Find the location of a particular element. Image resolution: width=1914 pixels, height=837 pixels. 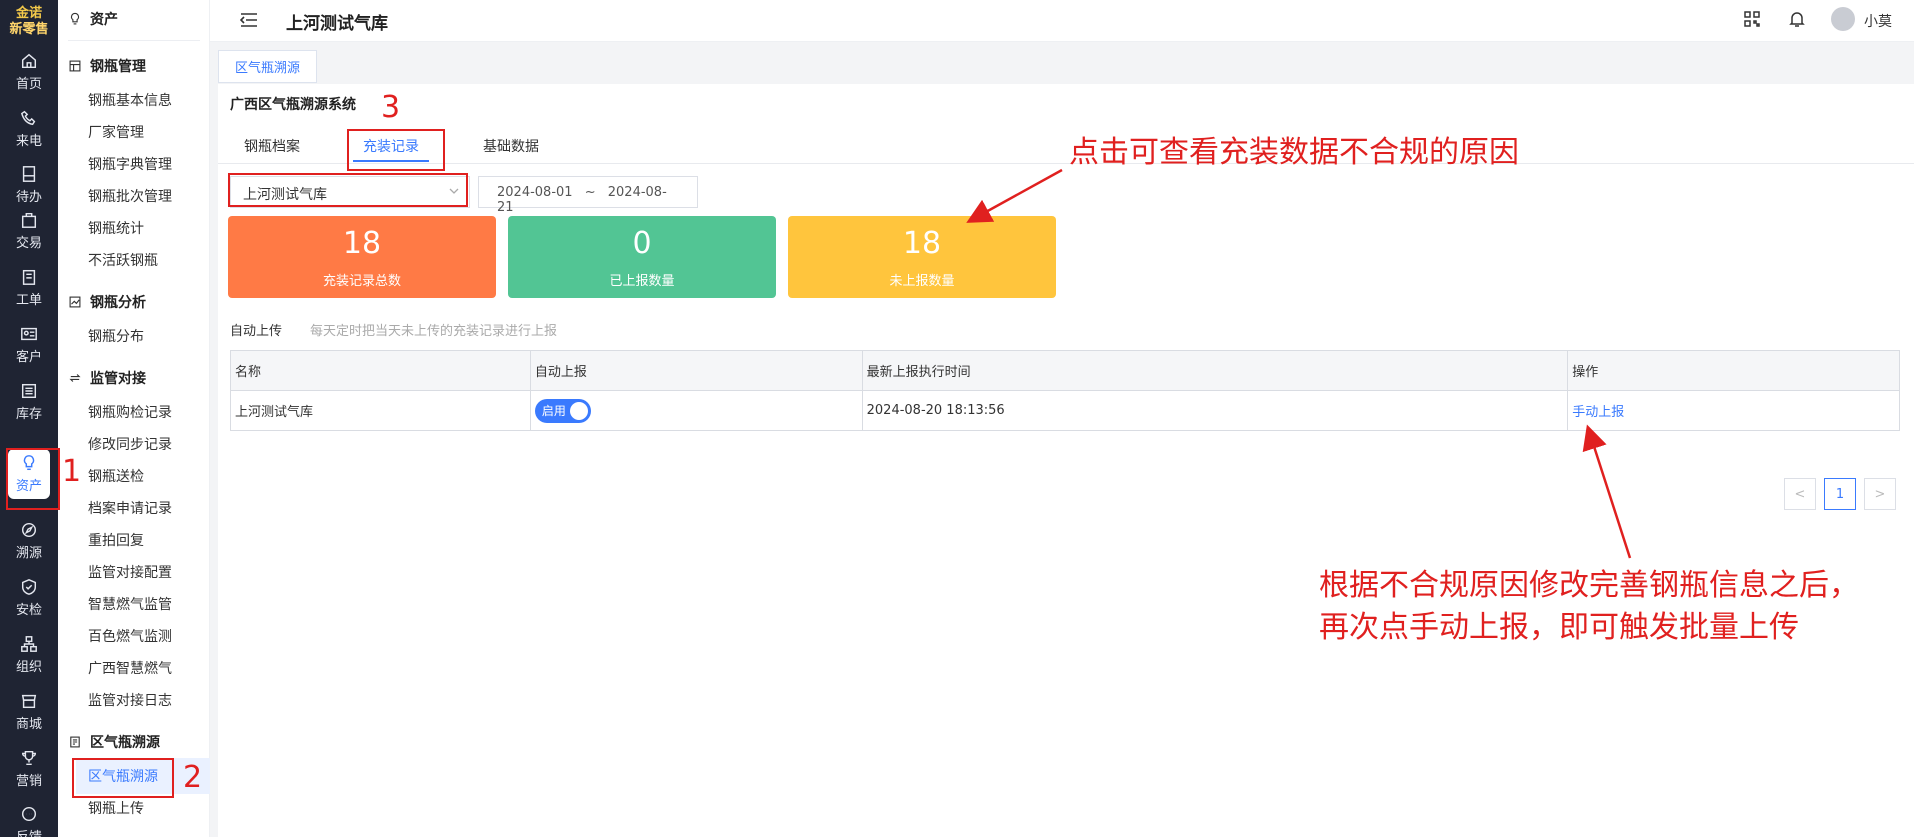

phone-icon is located at coordinates (28, 118).